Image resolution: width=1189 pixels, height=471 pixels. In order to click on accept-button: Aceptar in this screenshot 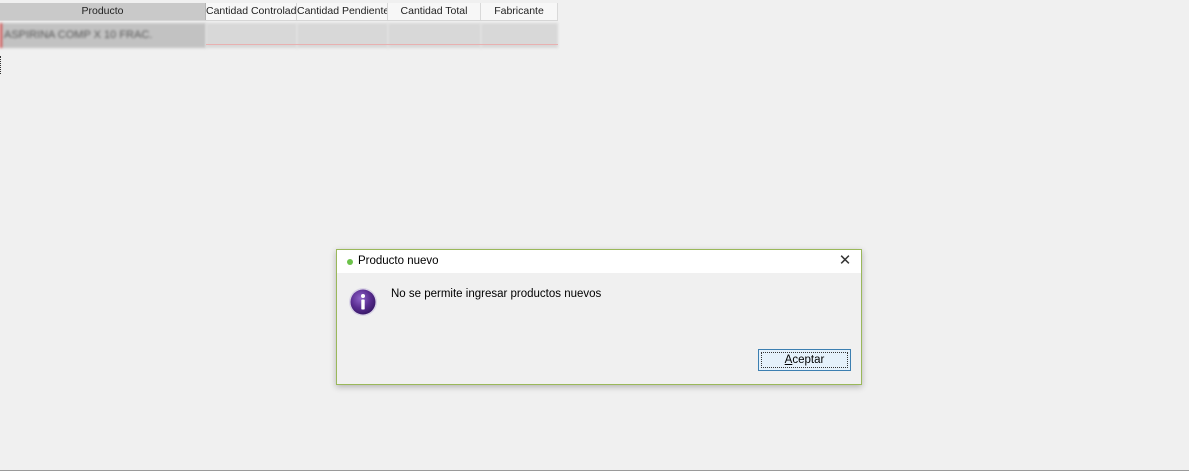, I will do `click(804, 360)`.